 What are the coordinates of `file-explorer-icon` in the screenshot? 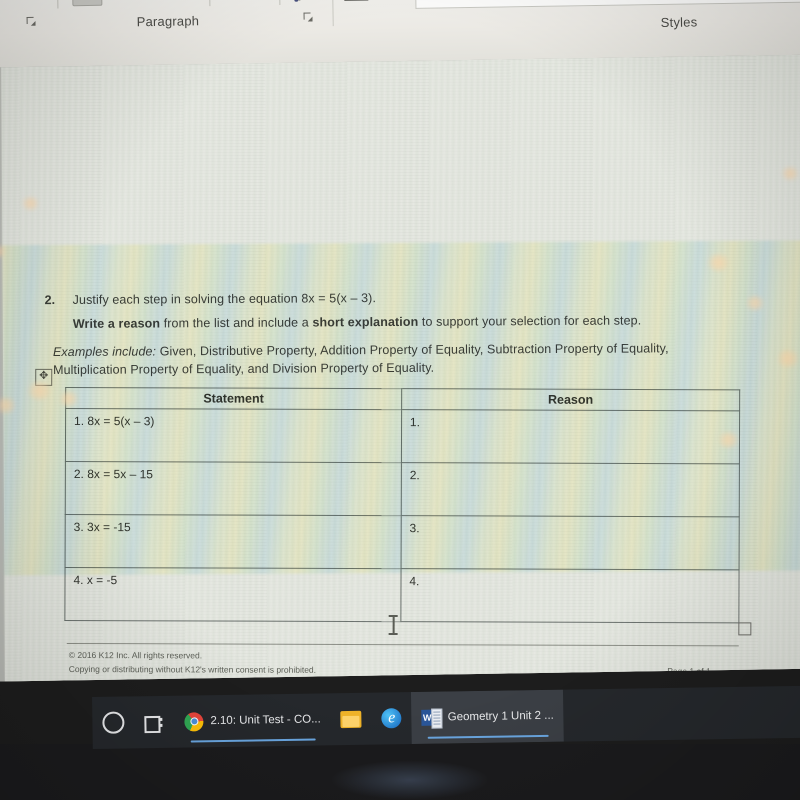 It's located at (351, 719).